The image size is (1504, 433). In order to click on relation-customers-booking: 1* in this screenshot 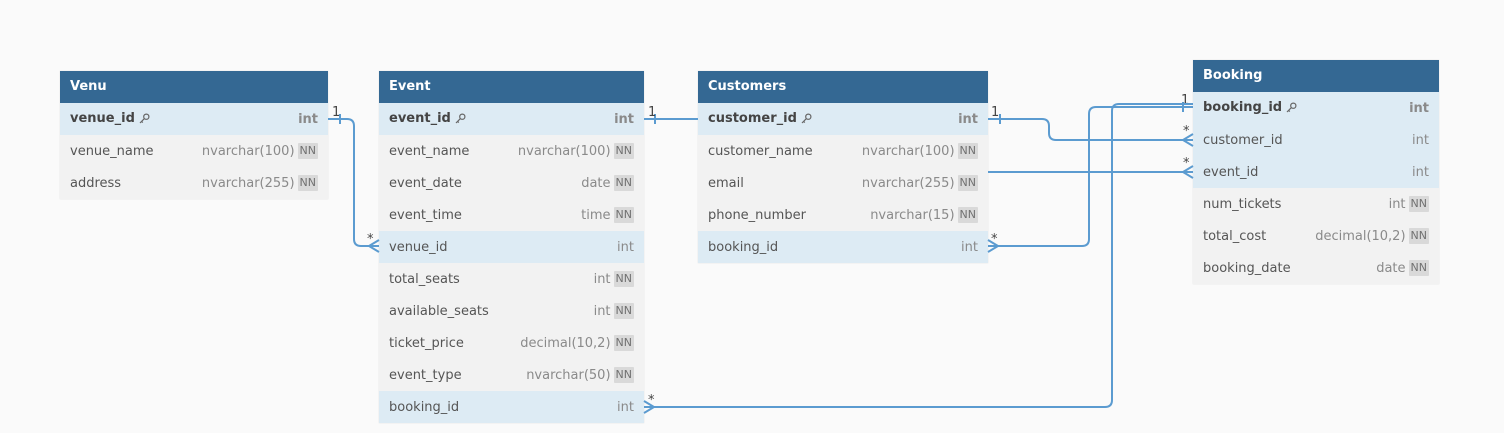, I will do `click(1091, 126)`.